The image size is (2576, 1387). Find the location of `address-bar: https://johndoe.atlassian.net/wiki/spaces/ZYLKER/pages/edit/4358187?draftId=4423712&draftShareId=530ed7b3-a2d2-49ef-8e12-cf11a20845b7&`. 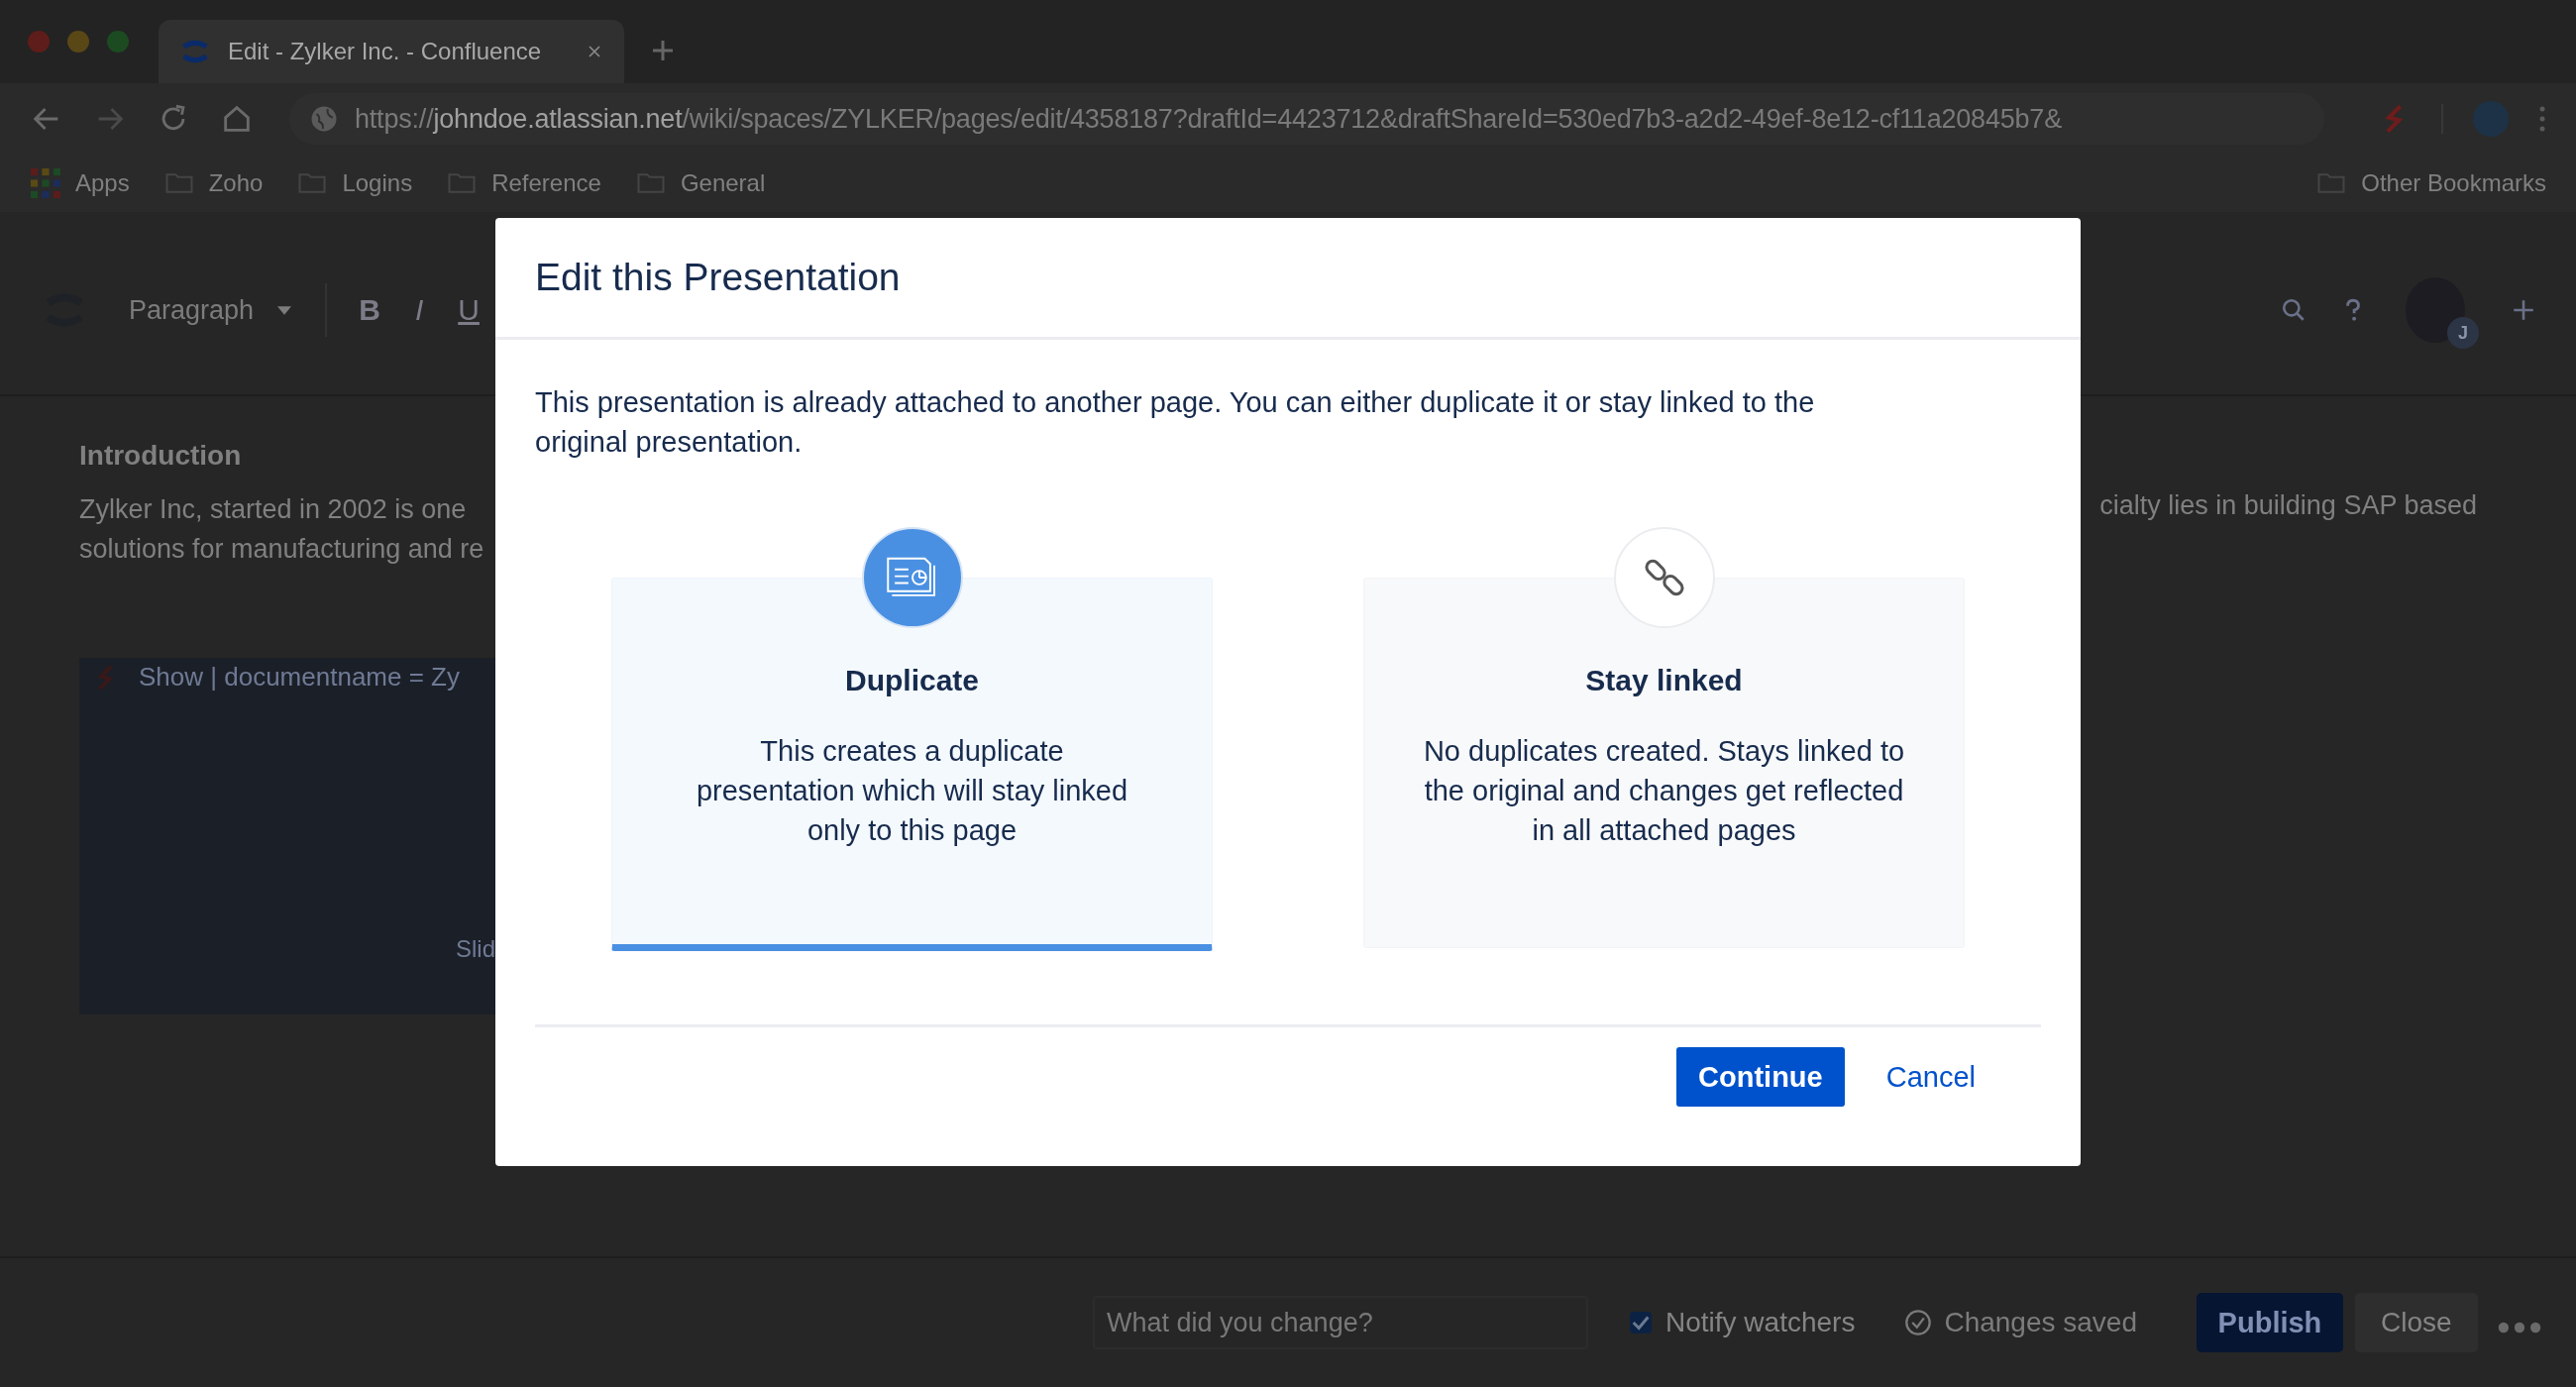

address-bar: https://johndoe.atlassian.net/wiki/spaces/ZYLKER/pages/edit/4358187?draftId=4423712&draftShareId=530ed7b3-a2d2-49ef-8e12-cf11a20845b7& is located at coordinates (1307, 119).